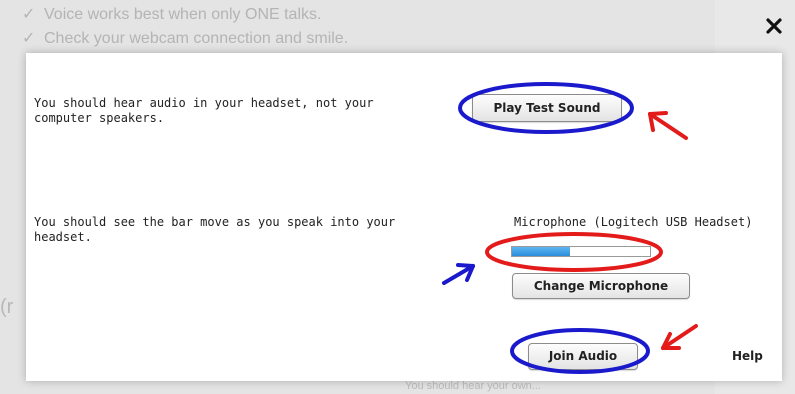 This screenshot has height=394, width=795. I want to click on background-tip-line: ✓ Voice works best when only ONE talks., so click(172, 14).